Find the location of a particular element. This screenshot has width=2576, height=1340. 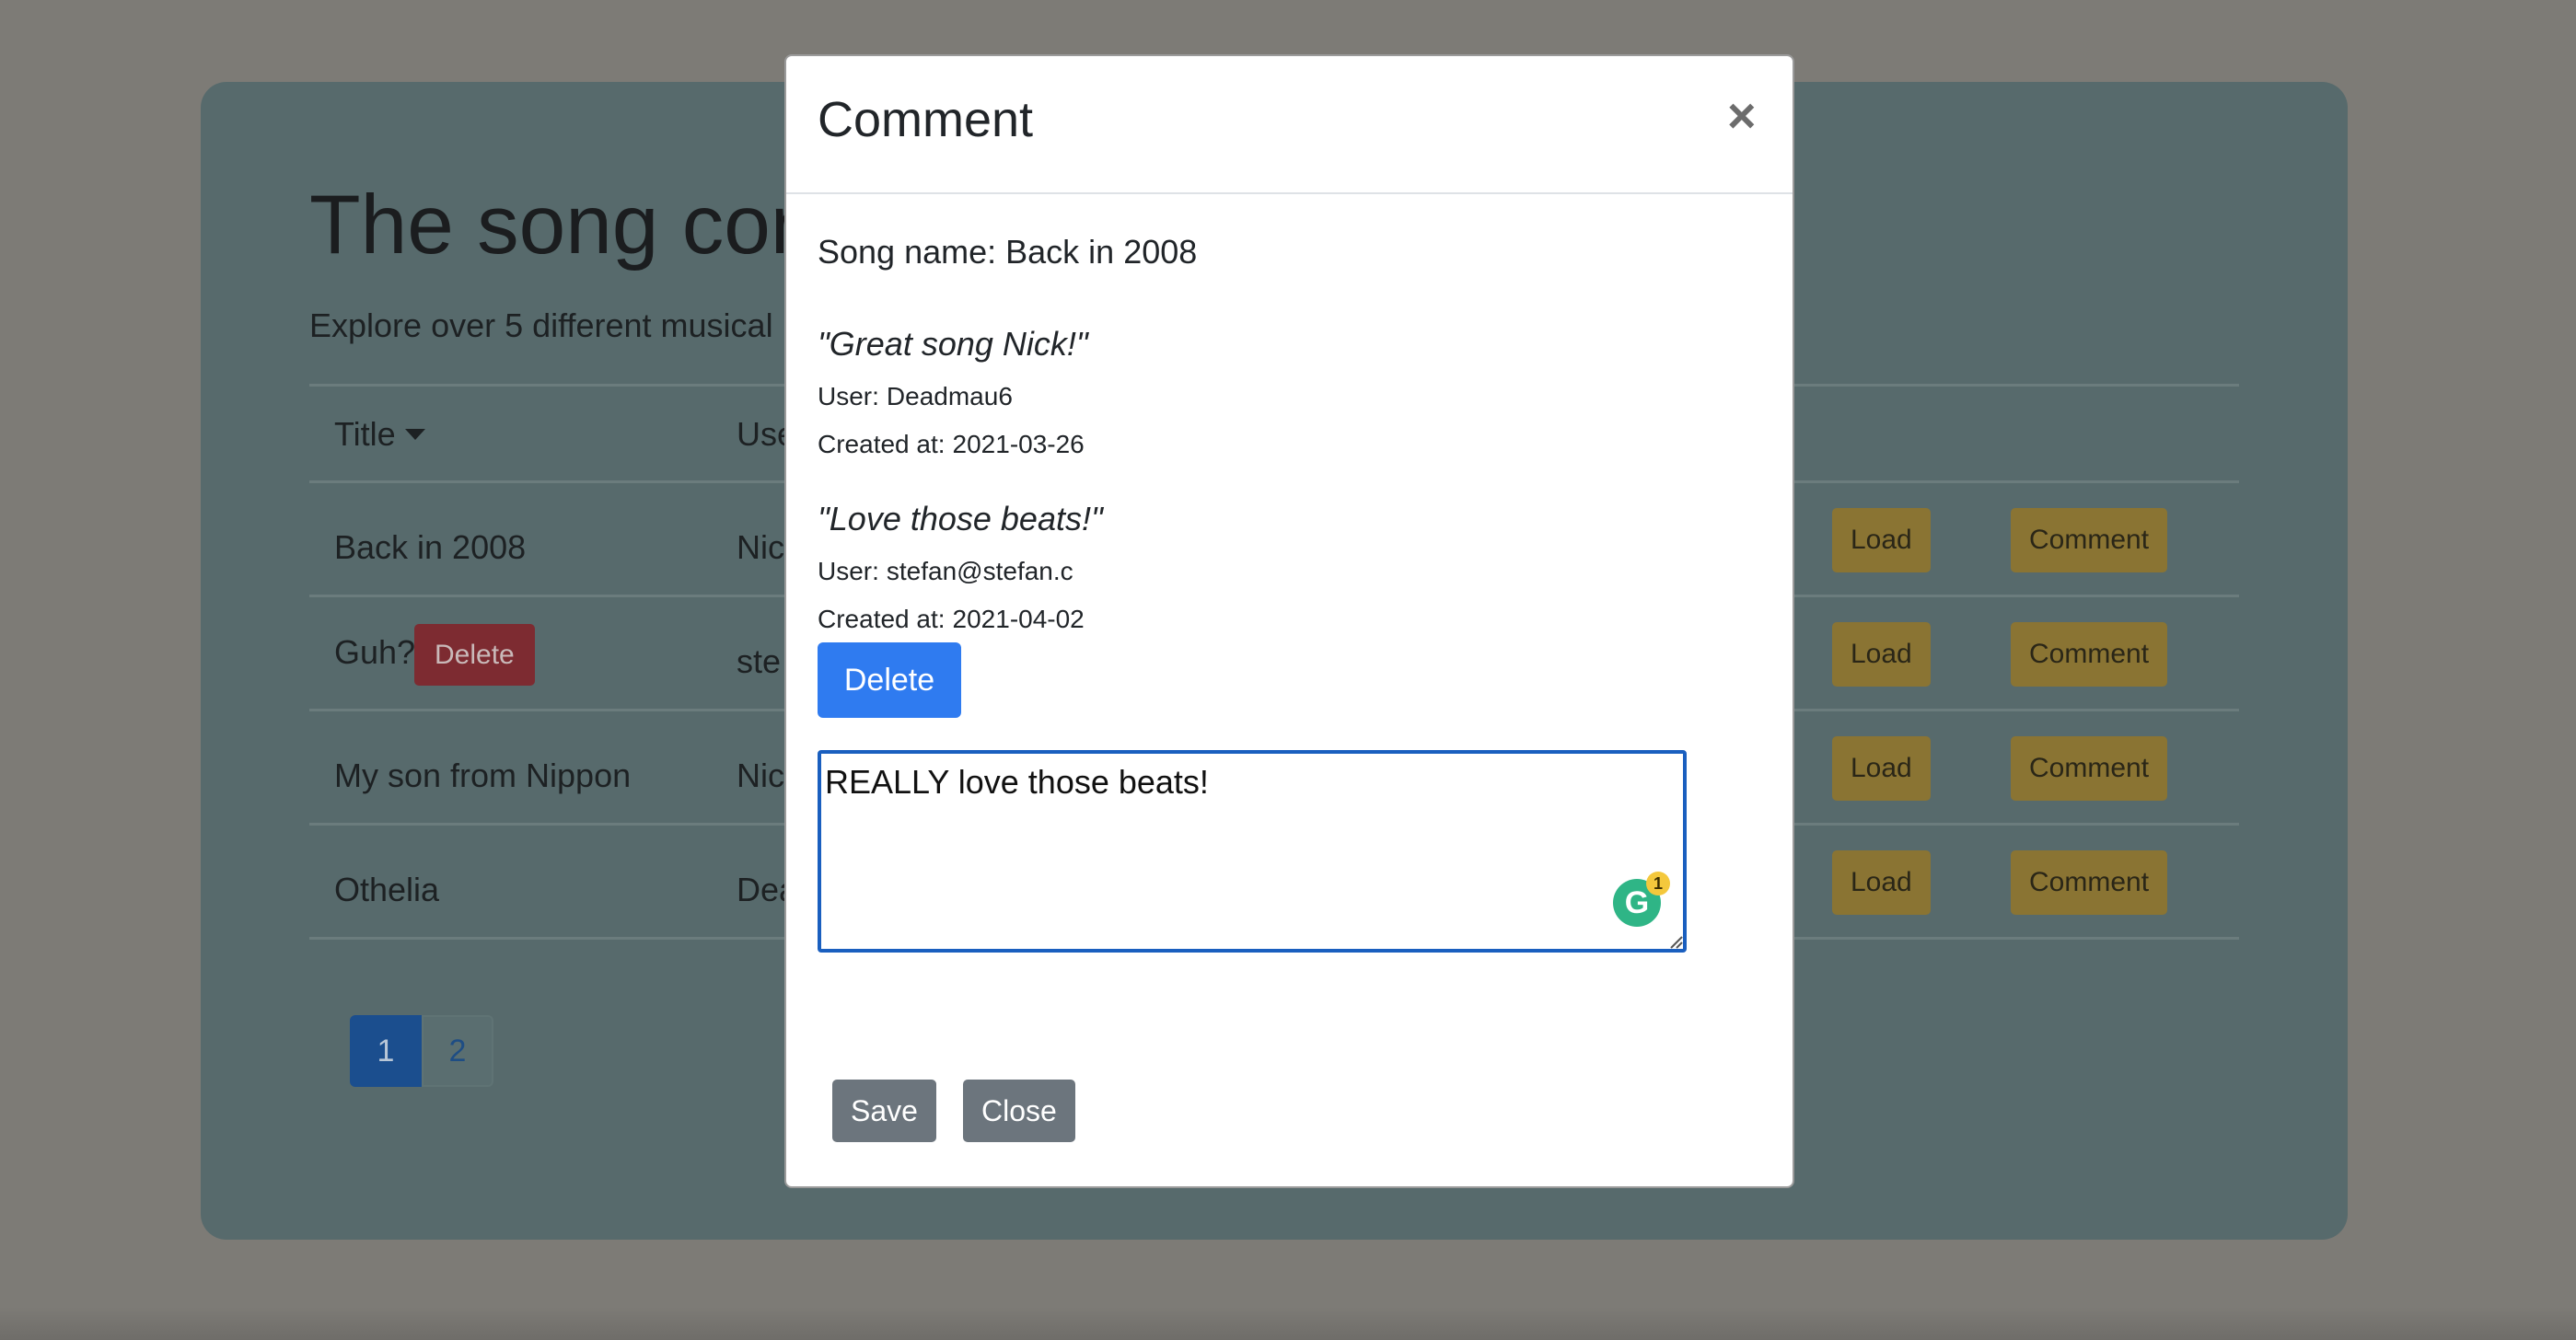

user-value: stefan@stefan.c is located at coordinates (979, 571).